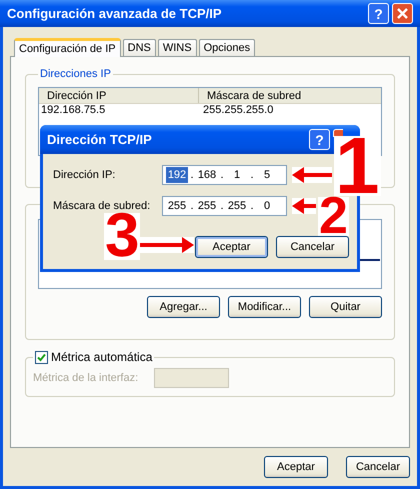 The height and width of the screenshot is (489, 420). Describe the element at coordinates (67, 47) in the screenshot. I see `tab: Configuración de IP` at that location.